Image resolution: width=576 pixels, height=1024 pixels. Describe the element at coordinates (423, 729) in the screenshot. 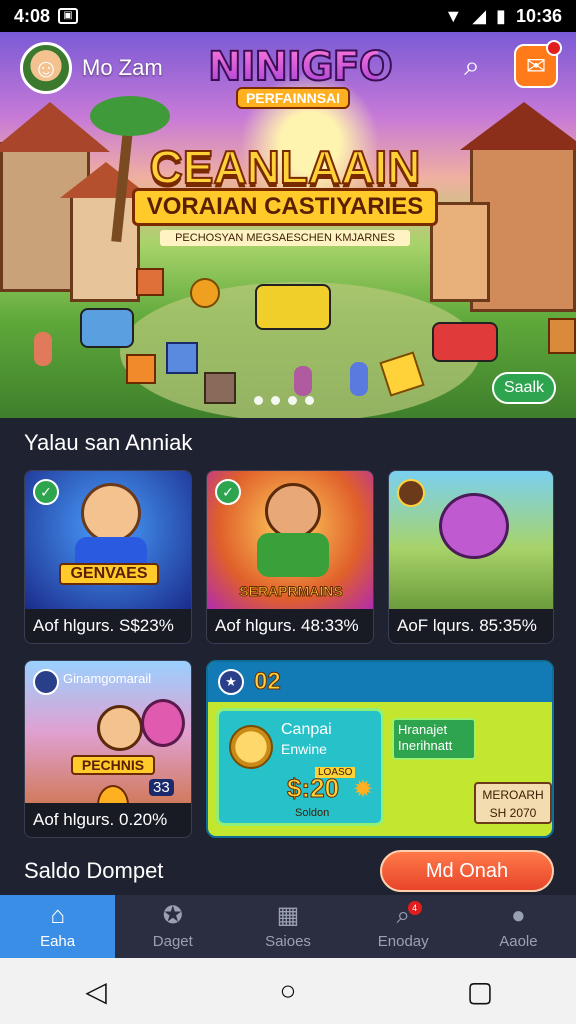

I see `promo-tag-line1: Hranajet` at that location.